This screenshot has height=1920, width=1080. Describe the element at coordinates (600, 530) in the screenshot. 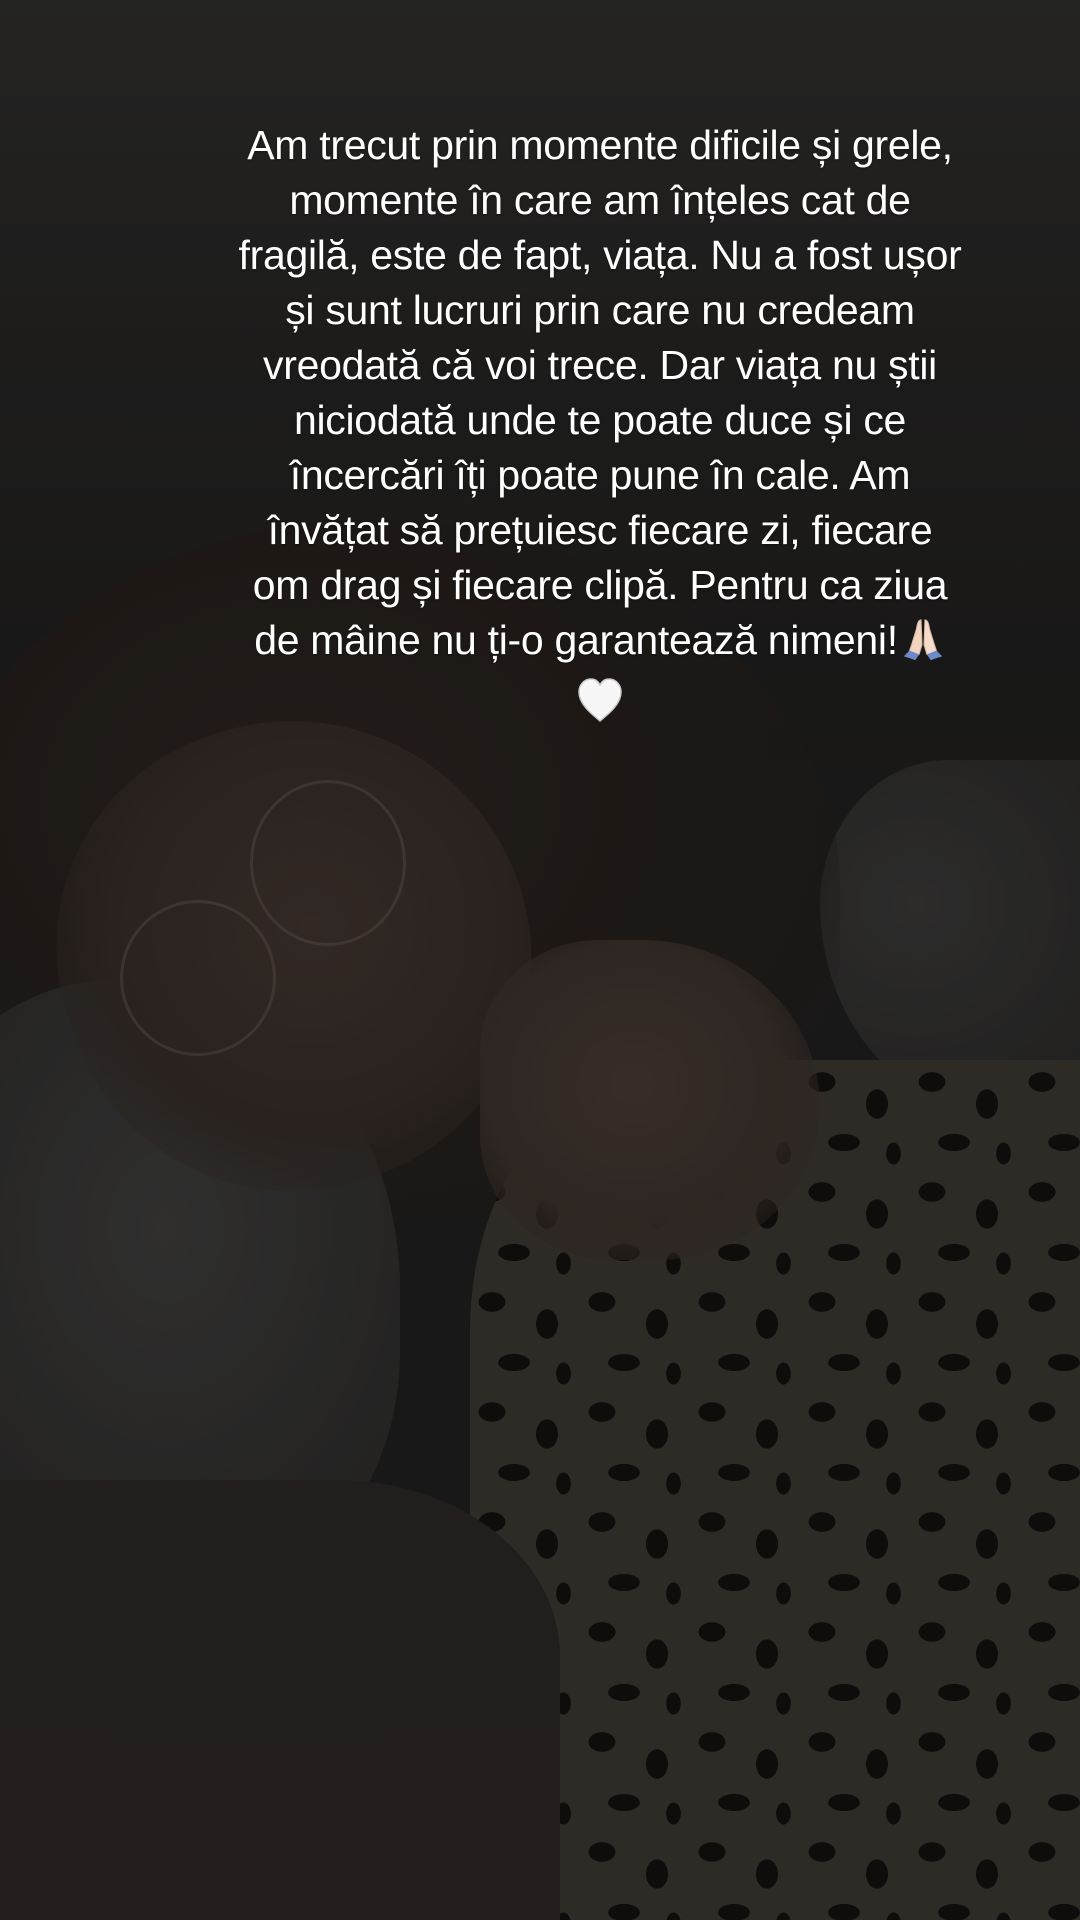

I see `caption-line: învățat să prețuiesc fiecare zi, fiecare` at that location.